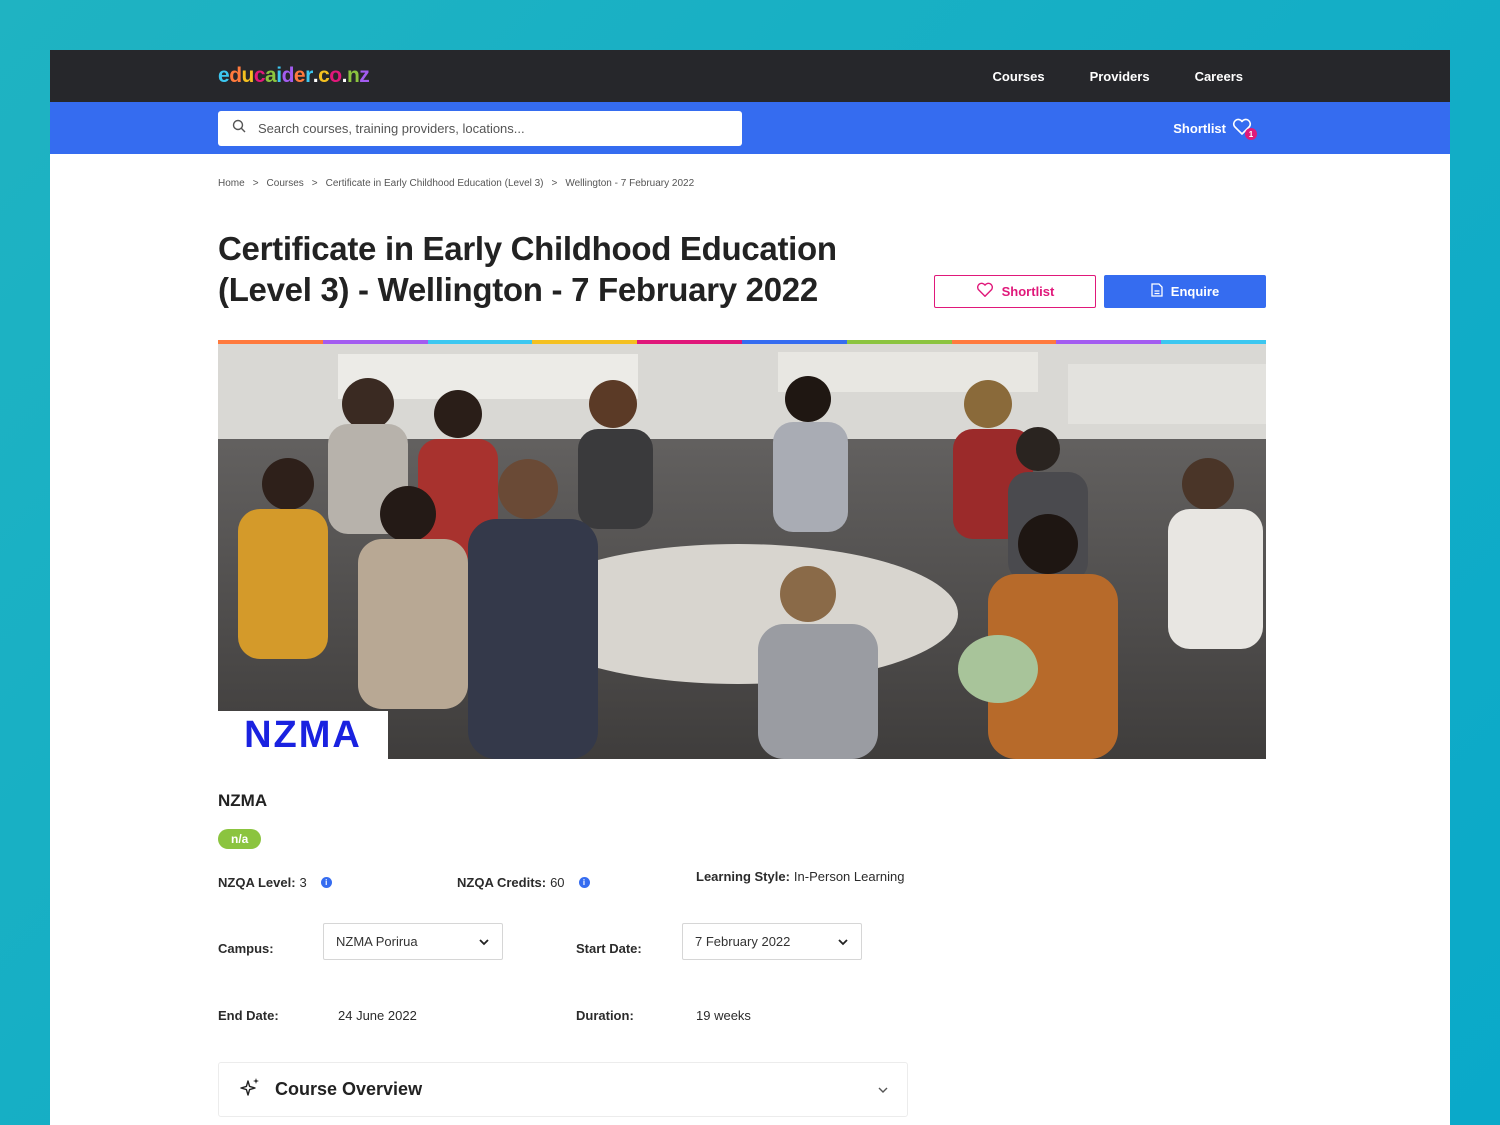 The width and height of the screenshot is (1500, 1125). I want to click on campus-select: NZMA Porirua, so click(413, 941).